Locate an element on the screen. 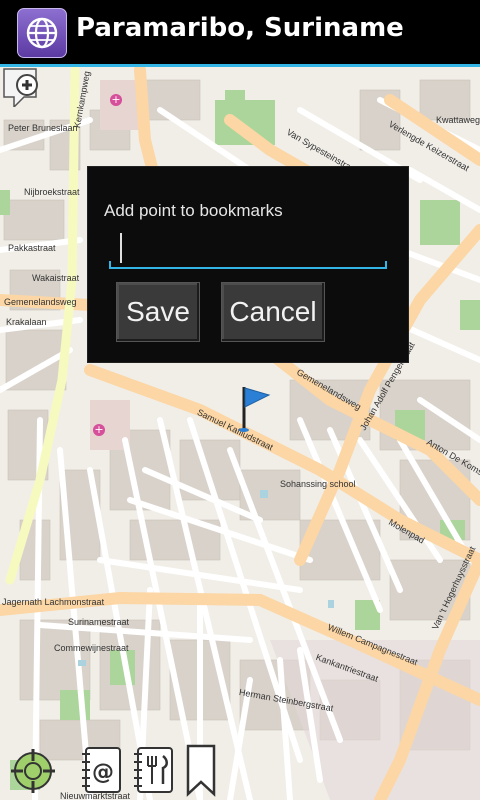 The image size is (480, 800). title-bar: Paramaribo, Suriname is located at coordinates (240, 33).